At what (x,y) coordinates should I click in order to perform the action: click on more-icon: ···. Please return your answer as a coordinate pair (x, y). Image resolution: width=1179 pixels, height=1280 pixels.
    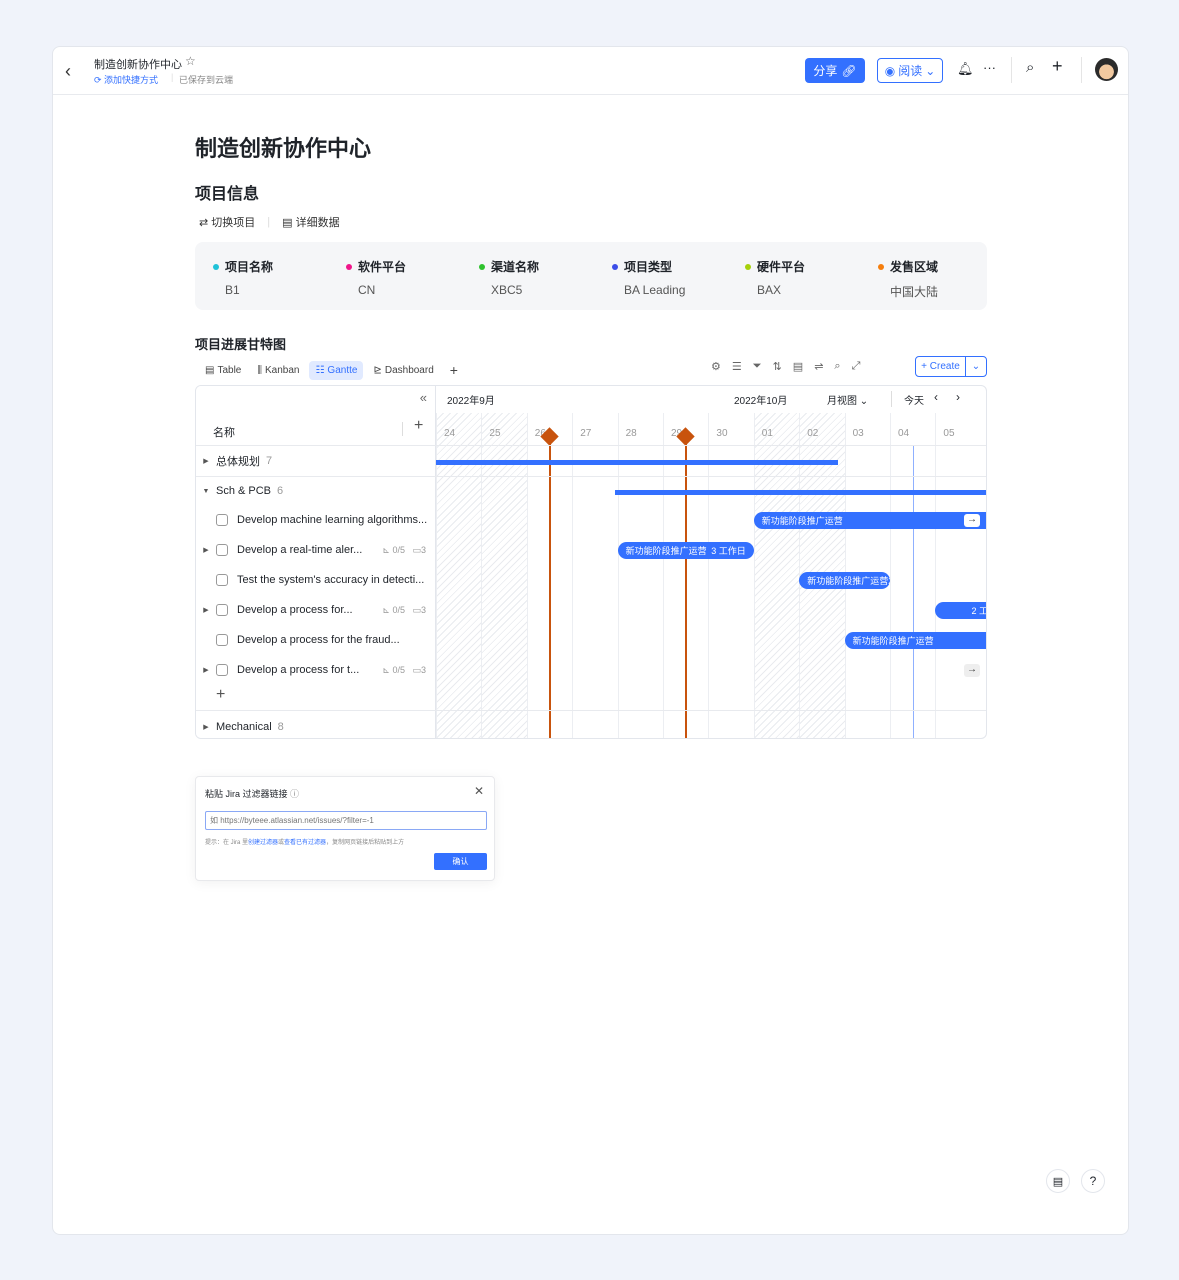
    Looking at the image, I should click on (989, 67).